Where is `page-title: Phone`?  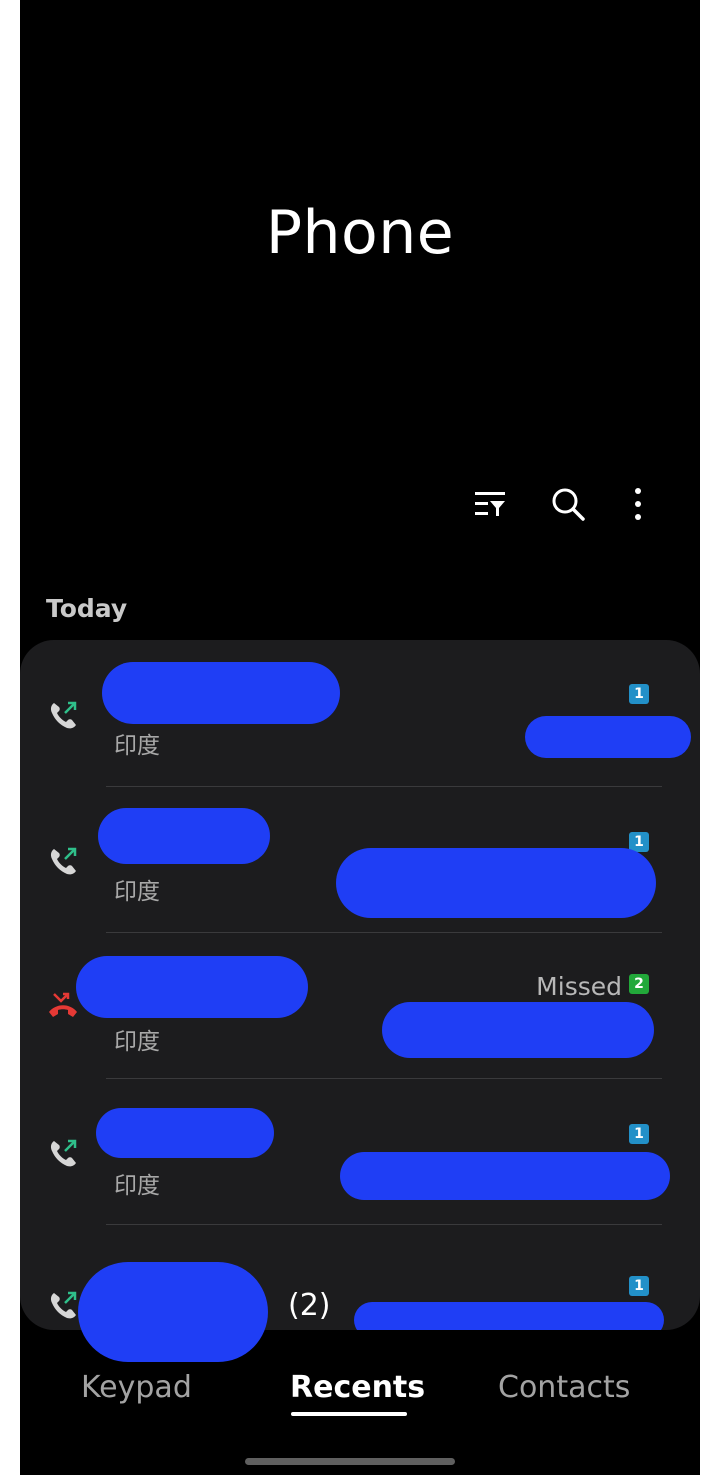 page-title: Phone is located at coordinates (360, 233).